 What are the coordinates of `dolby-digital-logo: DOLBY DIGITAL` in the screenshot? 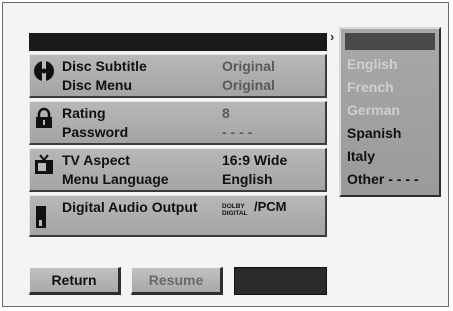 It's located at (235, 210).